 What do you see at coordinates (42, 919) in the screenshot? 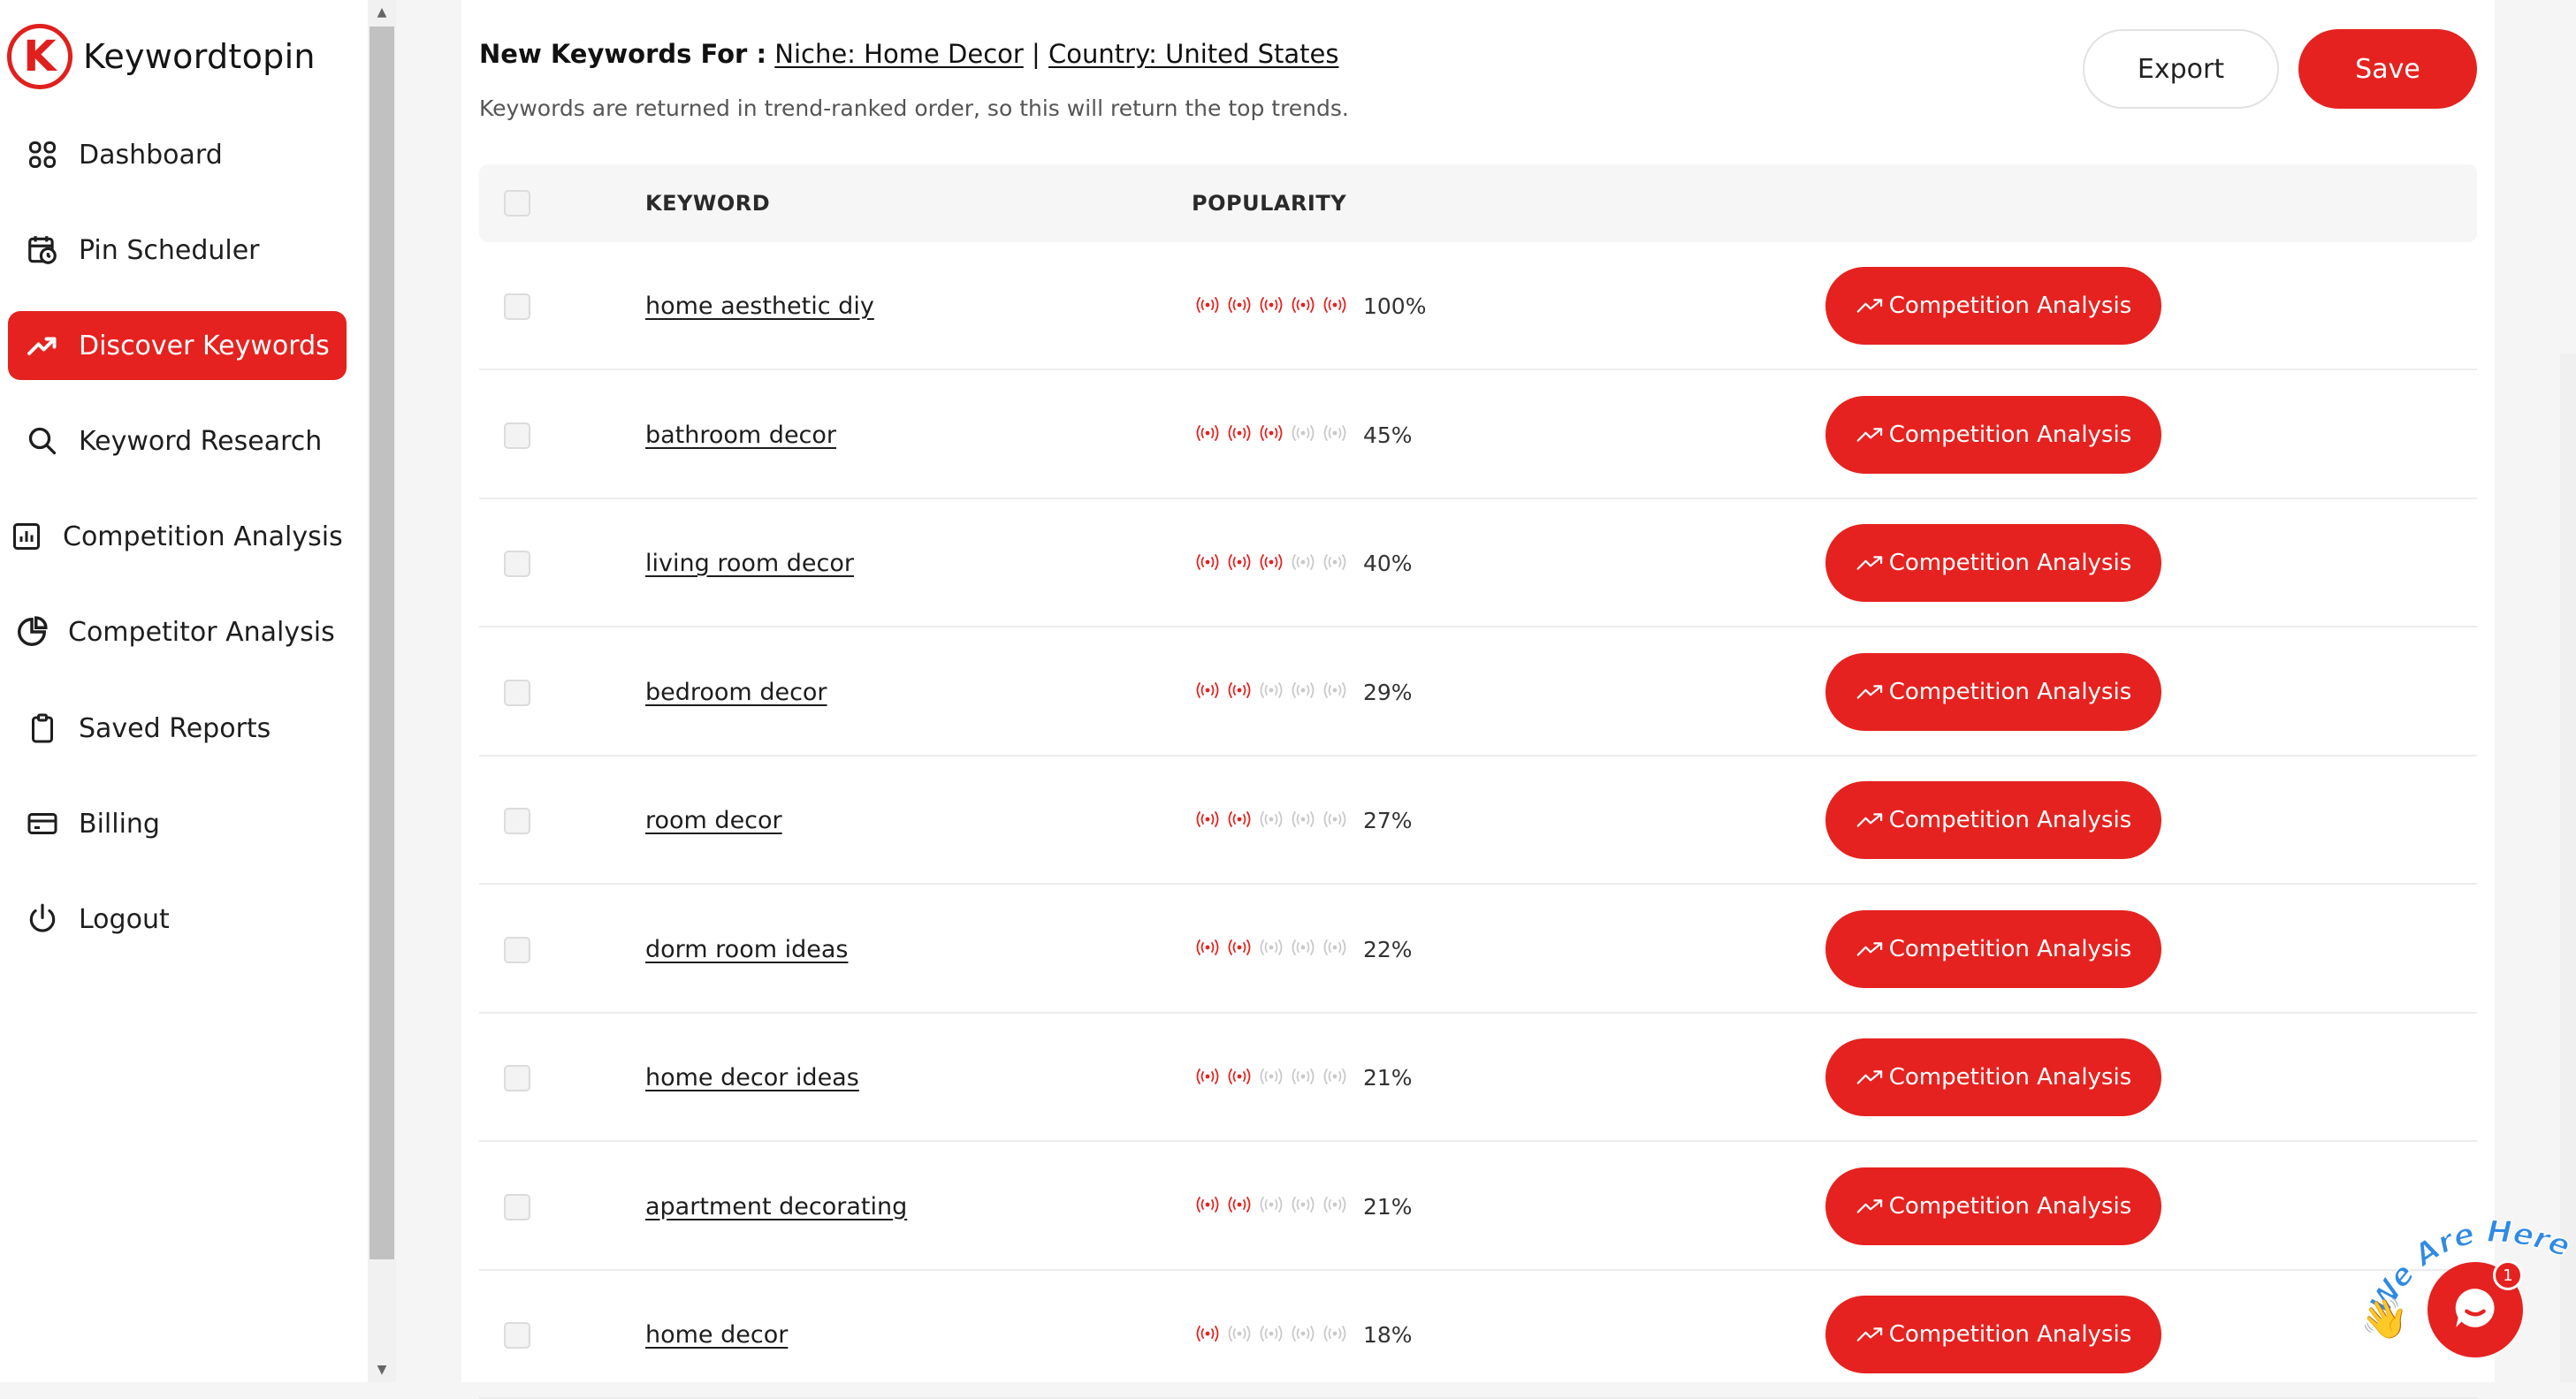
I see `power-icon` at bounding box center [42, 919].